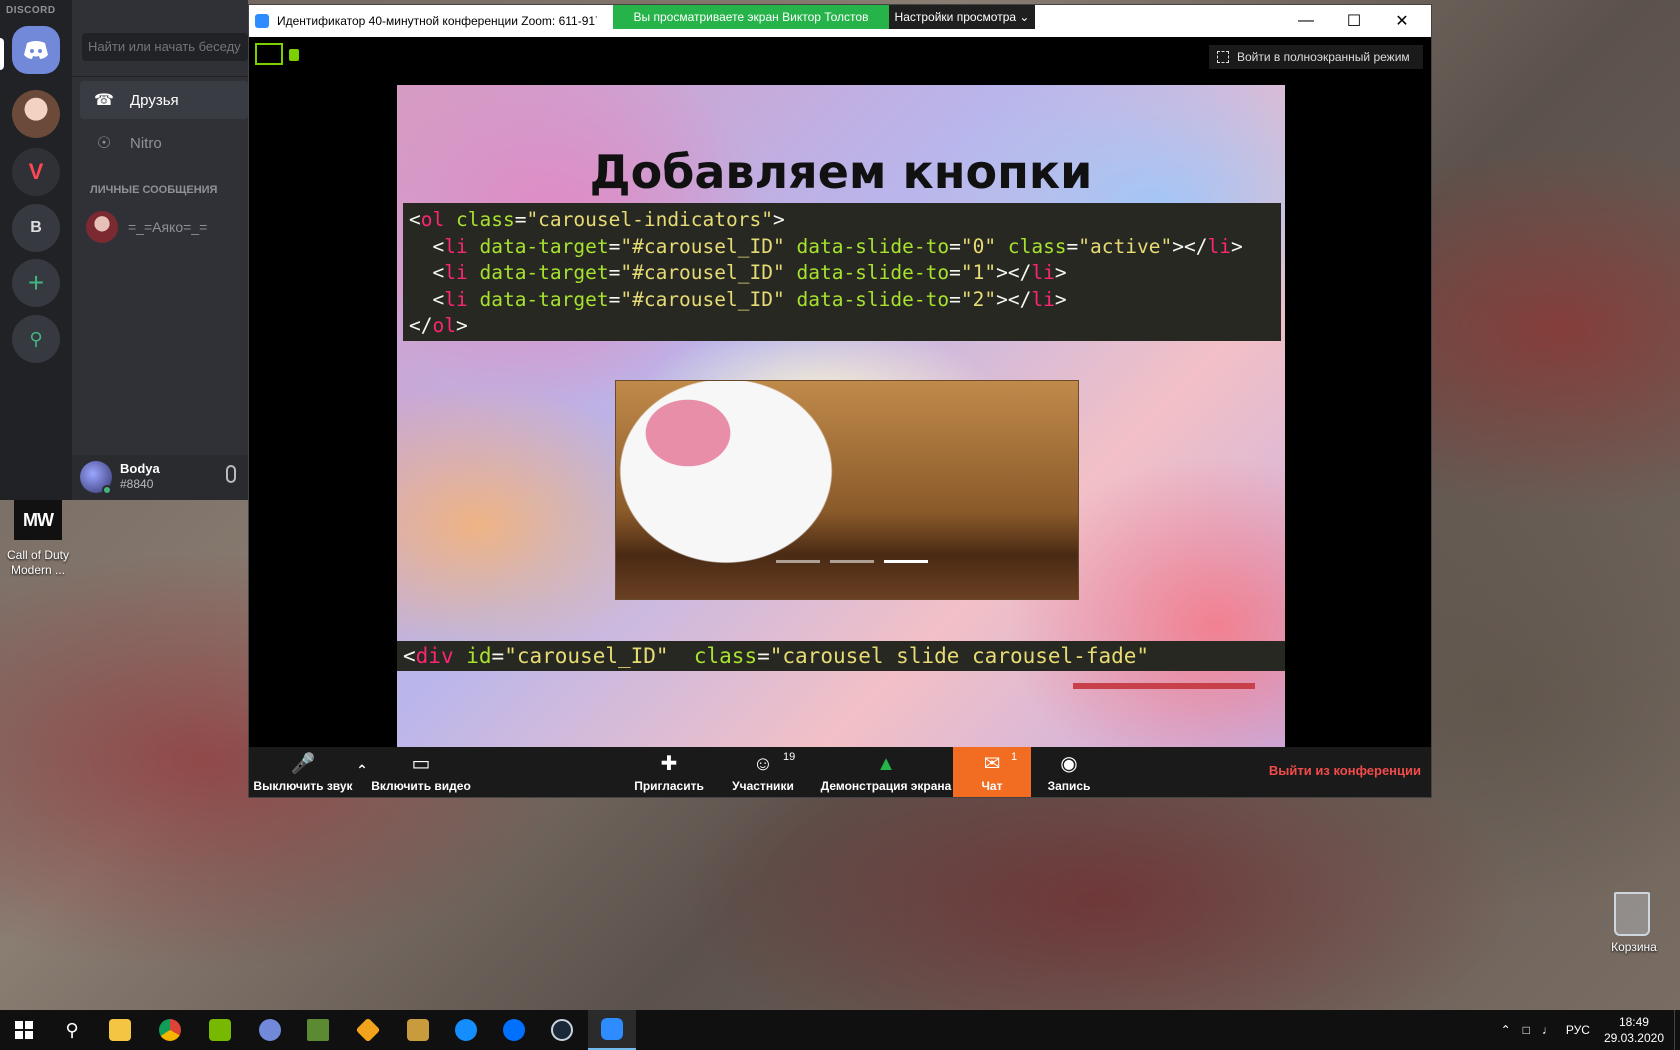  Describe the element at coordinates (992, 772) in the screenshot. I see `chat-button: ✉ Чат` at that location.